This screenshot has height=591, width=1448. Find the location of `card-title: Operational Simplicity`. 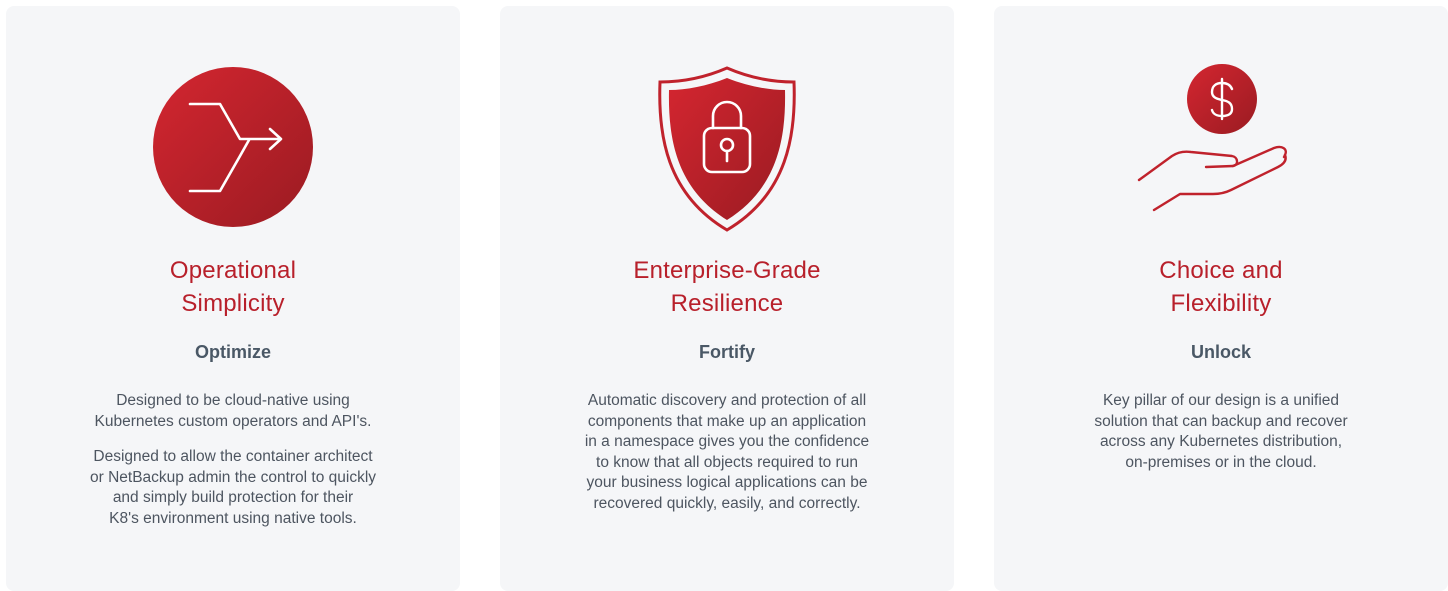

card-title: Operational Simplicity is located at coordinates (233, 287).